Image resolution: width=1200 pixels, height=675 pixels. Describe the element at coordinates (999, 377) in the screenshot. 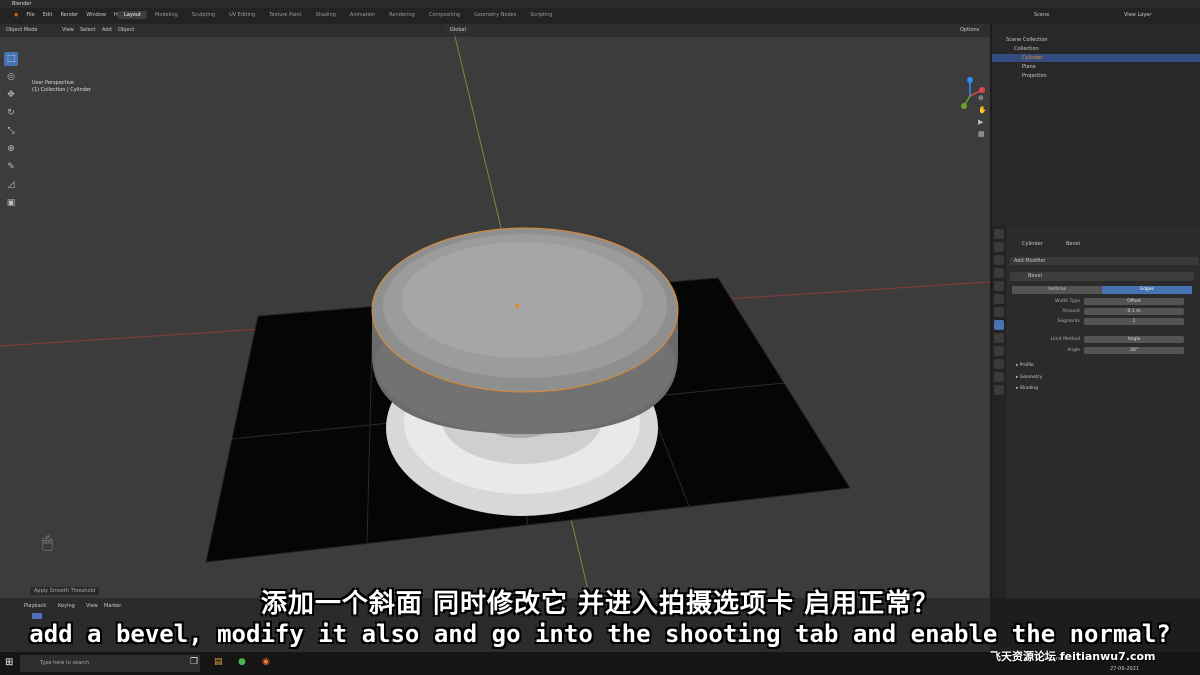

I see `data-tab-icon` at that location.